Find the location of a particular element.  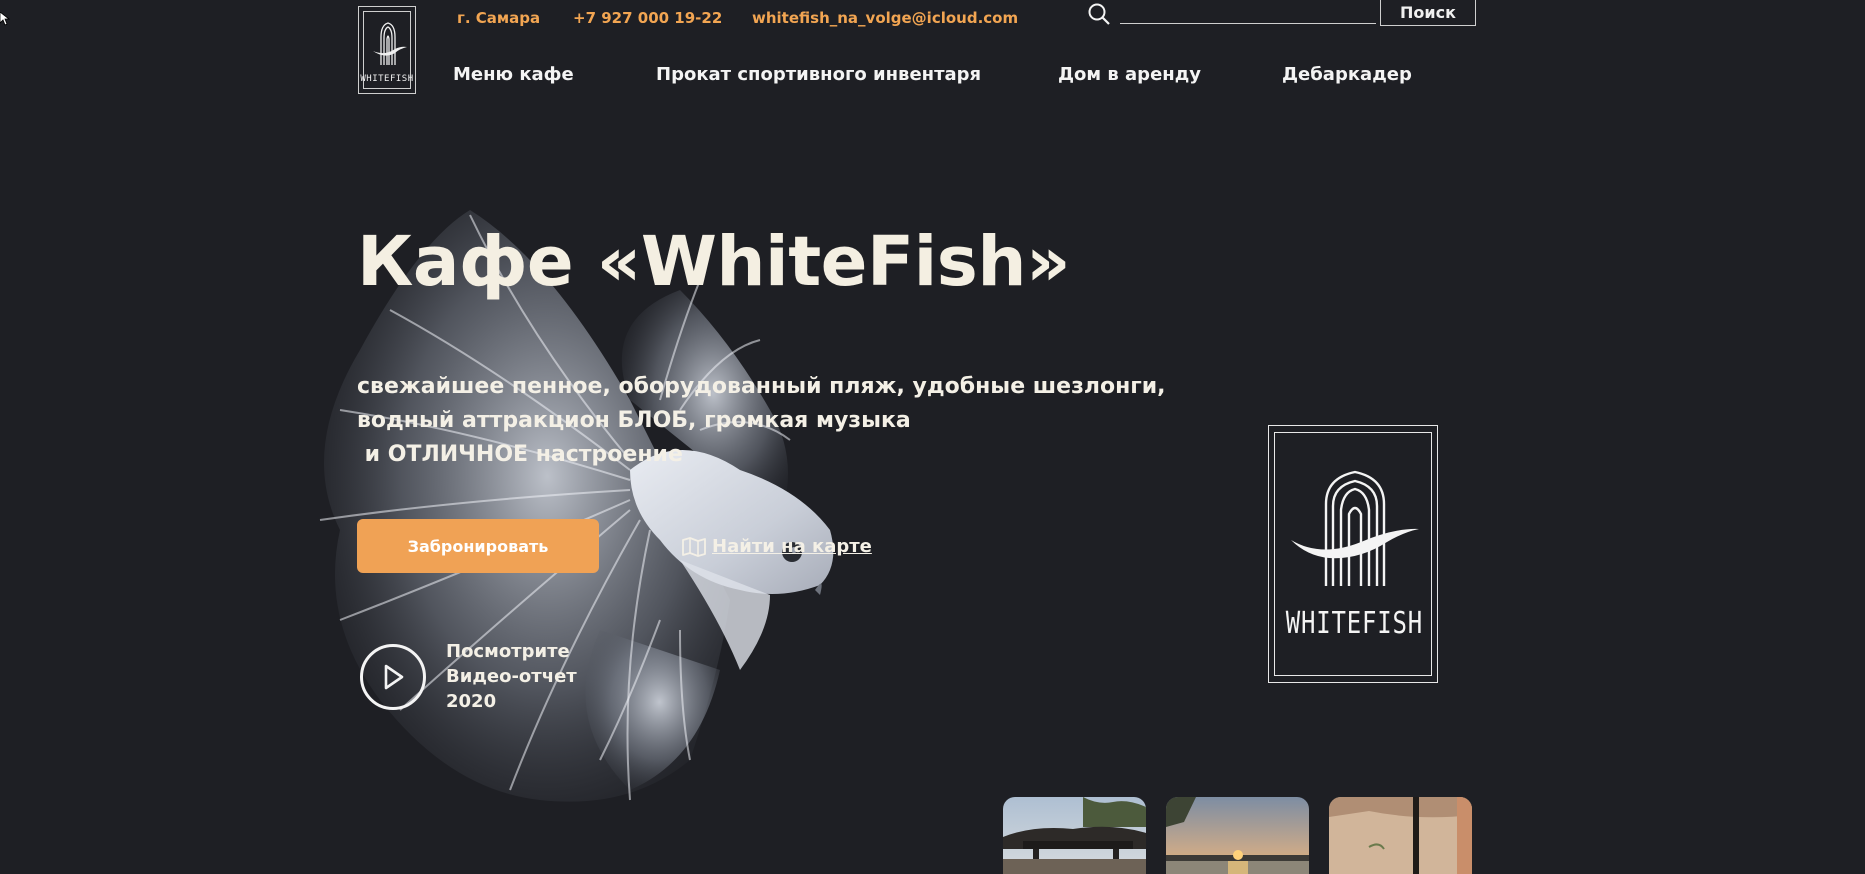

search-button: Поиск is located at coordinates (1428, 13).